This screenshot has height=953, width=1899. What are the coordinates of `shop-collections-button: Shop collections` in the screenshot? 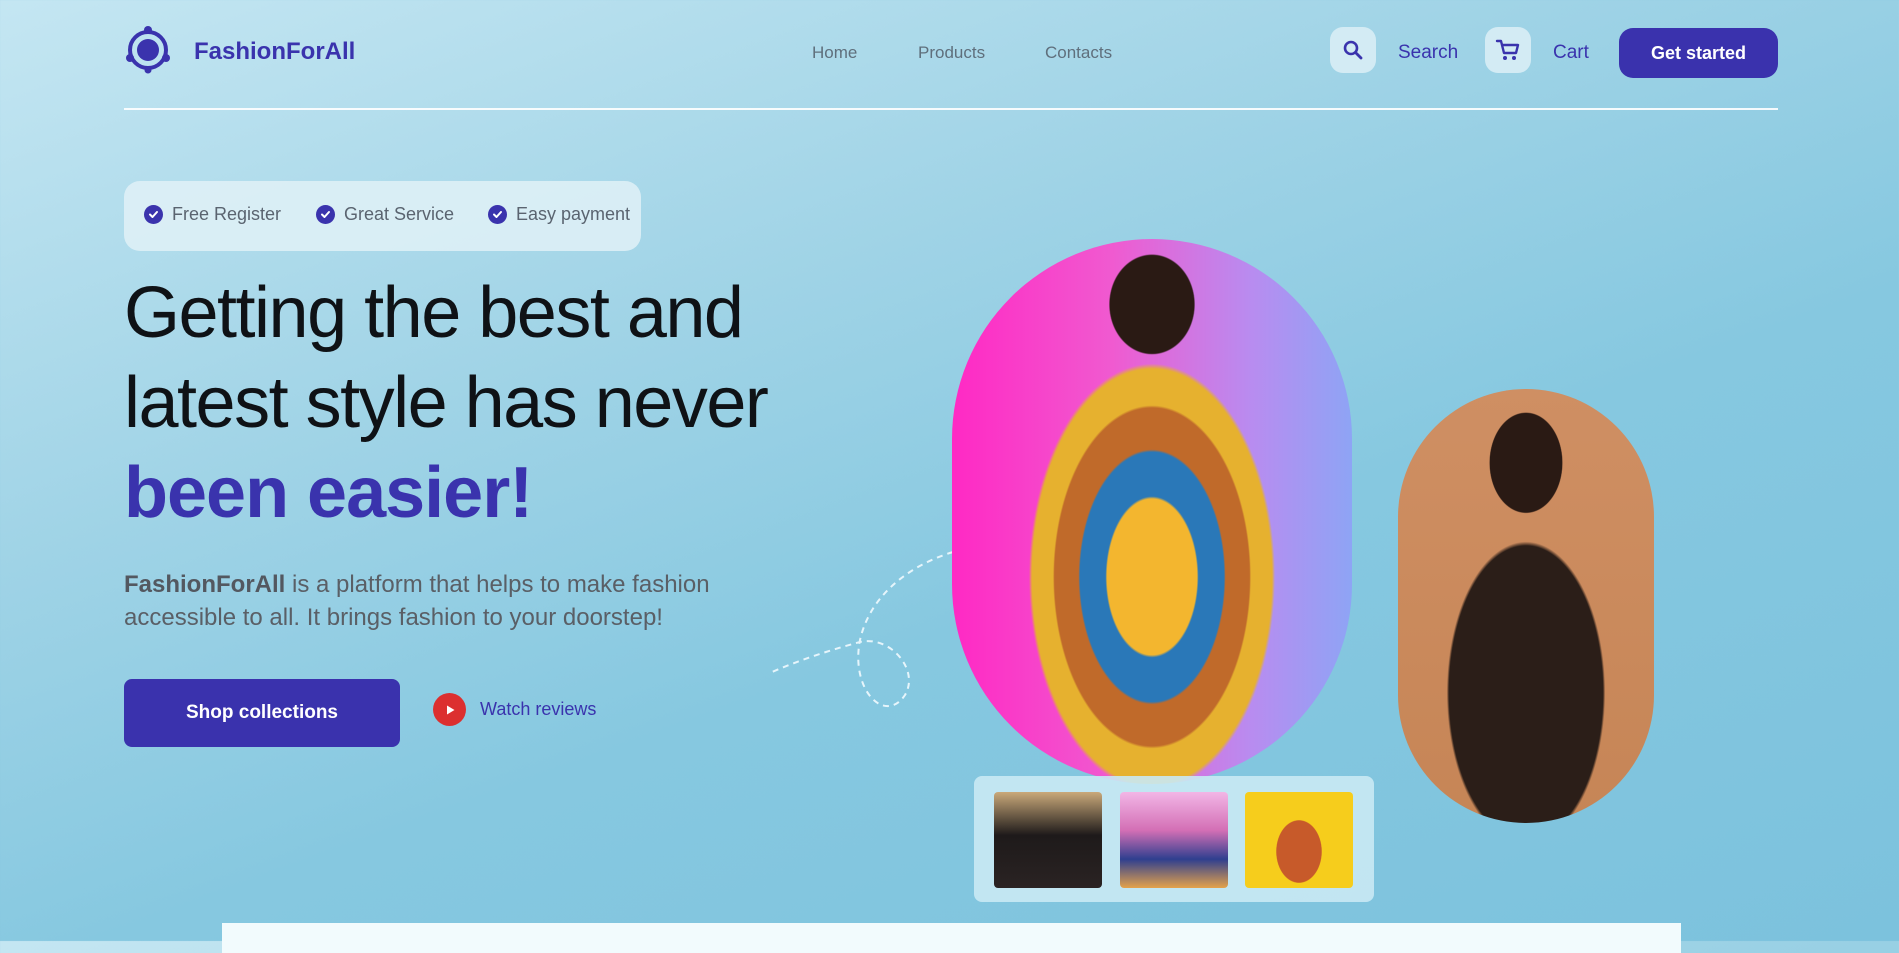 It's located at (262, 713).